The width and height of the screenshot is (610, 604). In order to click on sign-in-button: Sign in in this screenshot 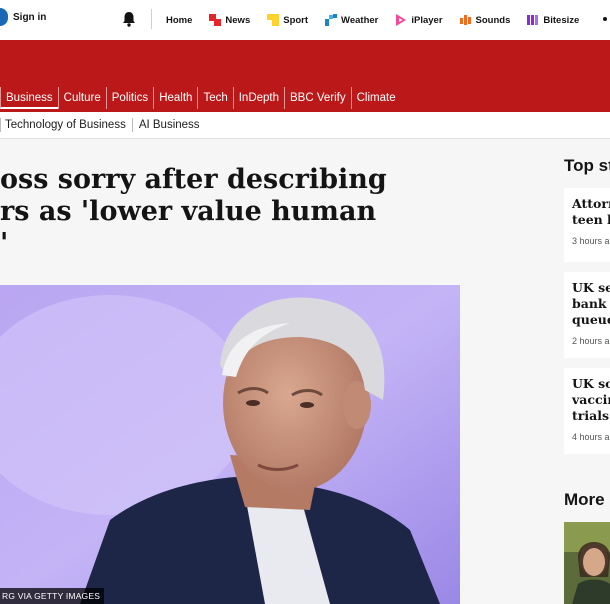, I will do `click(23, 17)`.